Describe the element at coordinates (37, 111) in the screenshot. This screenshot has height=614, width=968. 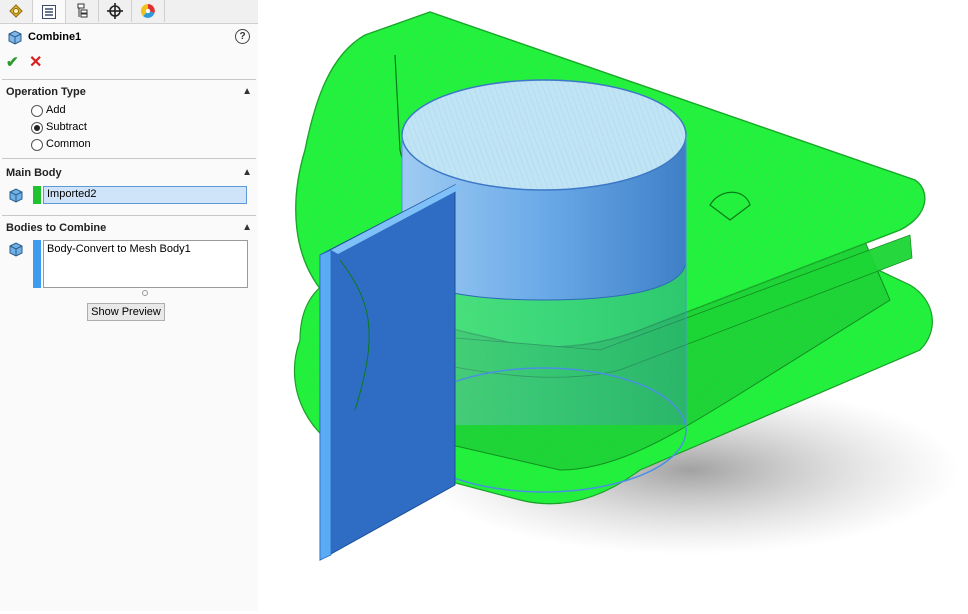
I see `radio-add-circle` at that location.